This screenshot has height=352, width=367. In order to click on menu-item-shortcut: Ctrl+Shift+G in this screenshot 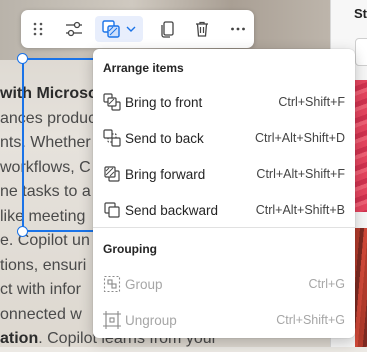, I will do `click(310, 320)`.